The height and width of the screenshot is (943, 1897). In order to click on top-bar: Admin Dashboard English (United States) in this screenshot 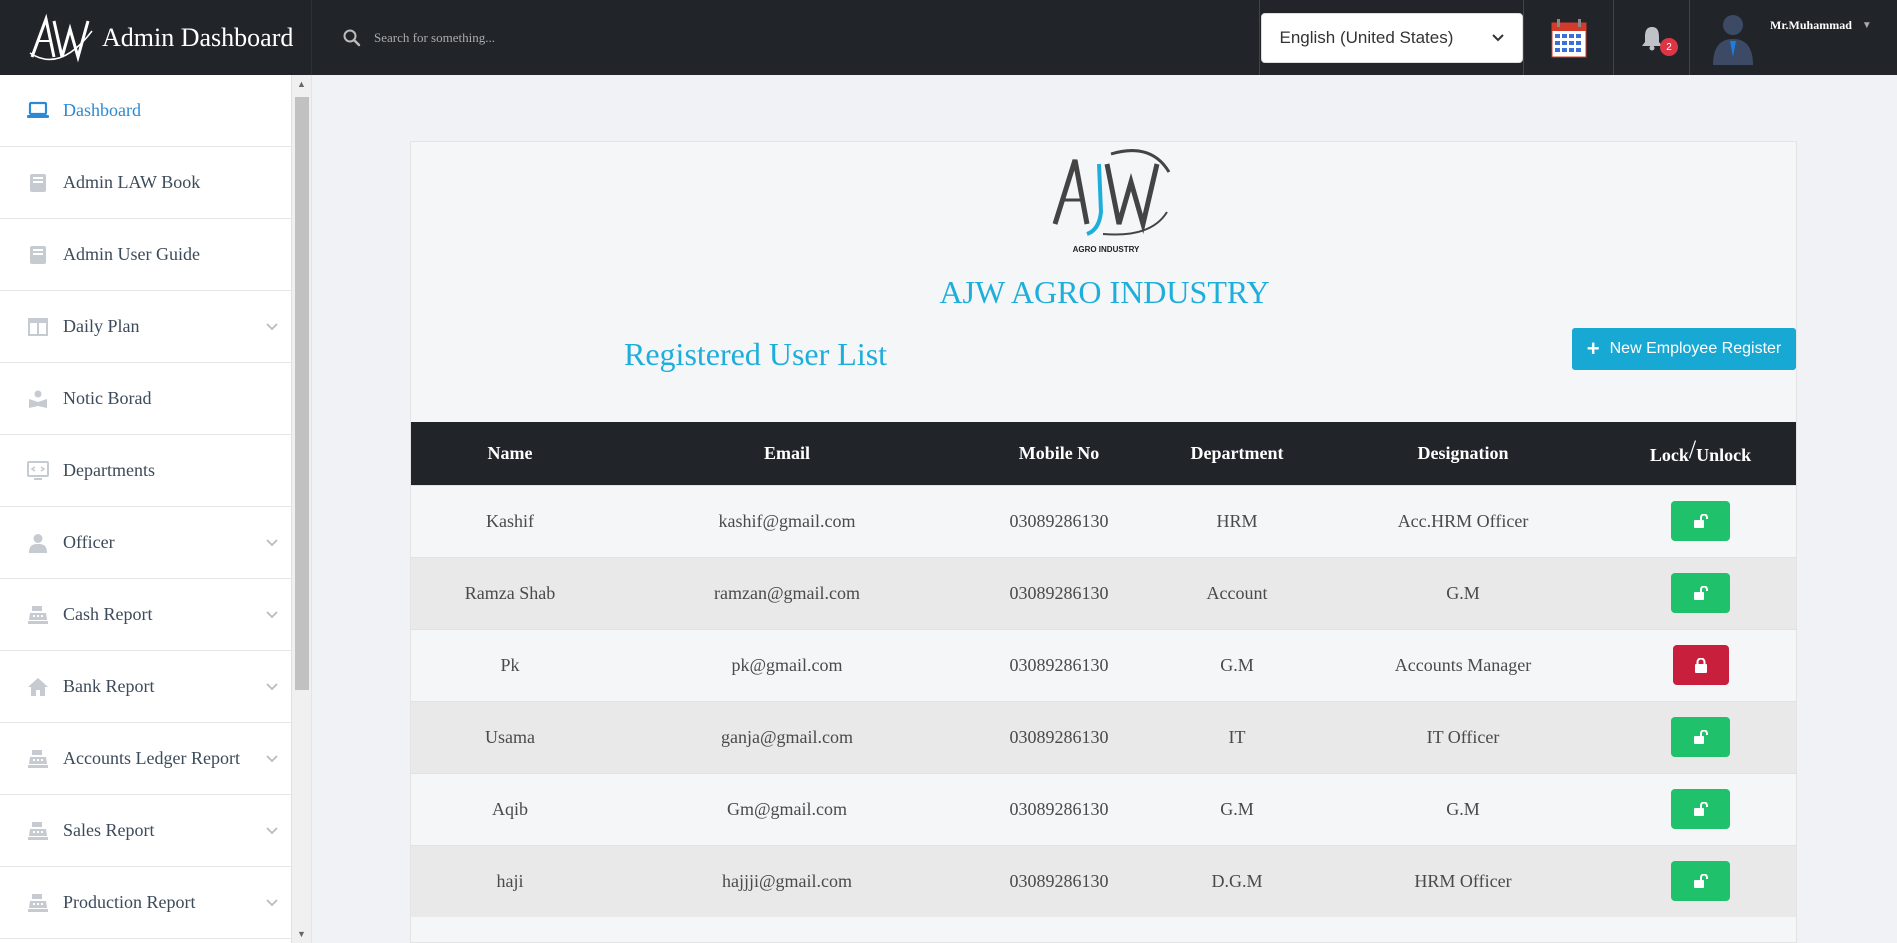, I will do `click(948, 37)`.